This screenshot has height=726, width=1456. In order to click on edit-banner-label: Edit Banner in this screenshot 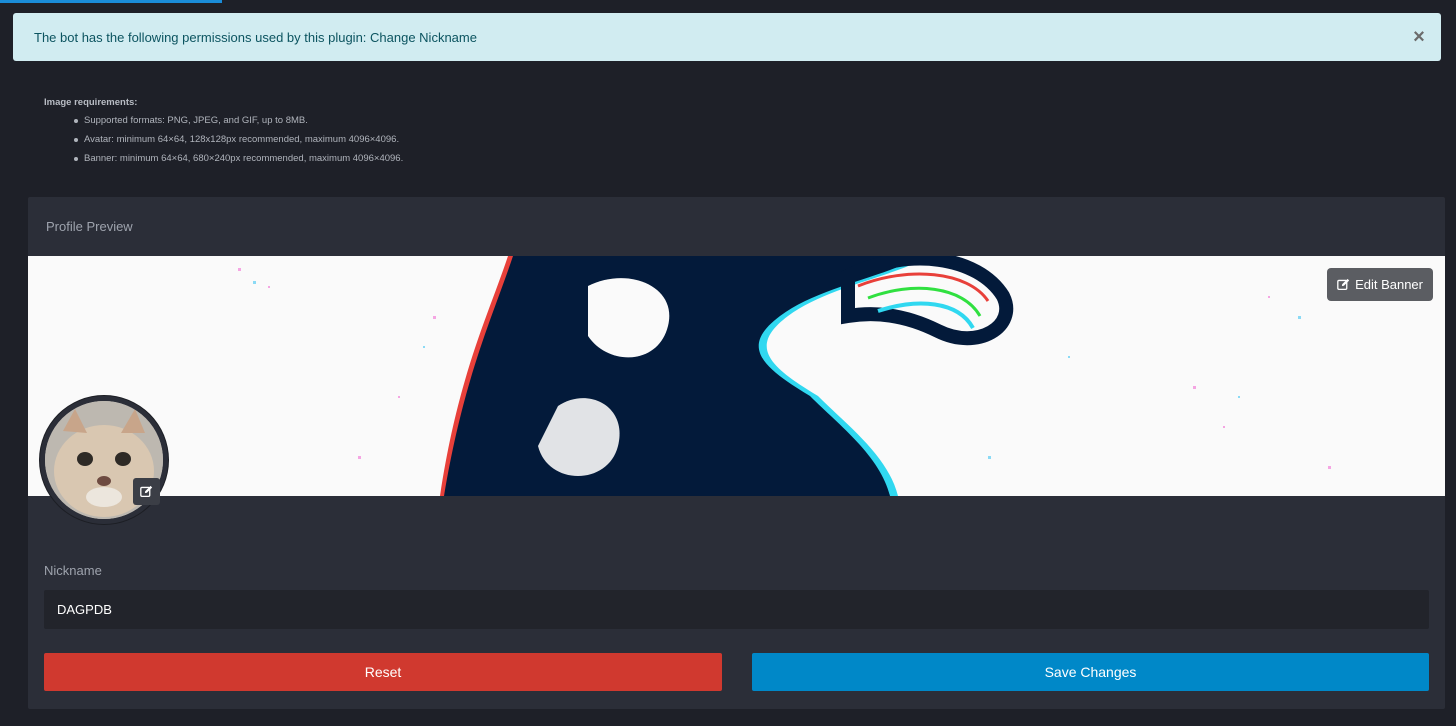, I will do `click(1389, 284)`.